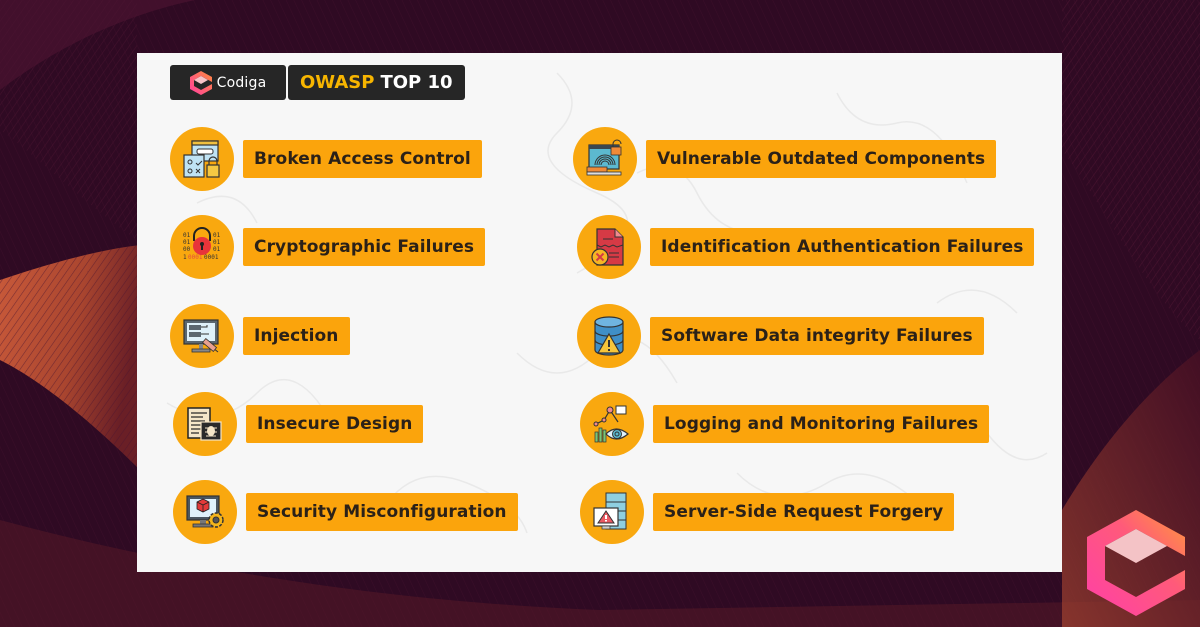 The width and height of the screenshot is (1200, 627). Describe the element at coordinates (817, 336) in the screenshot. I see `item-label: Software Data integrity Failures` at that location.